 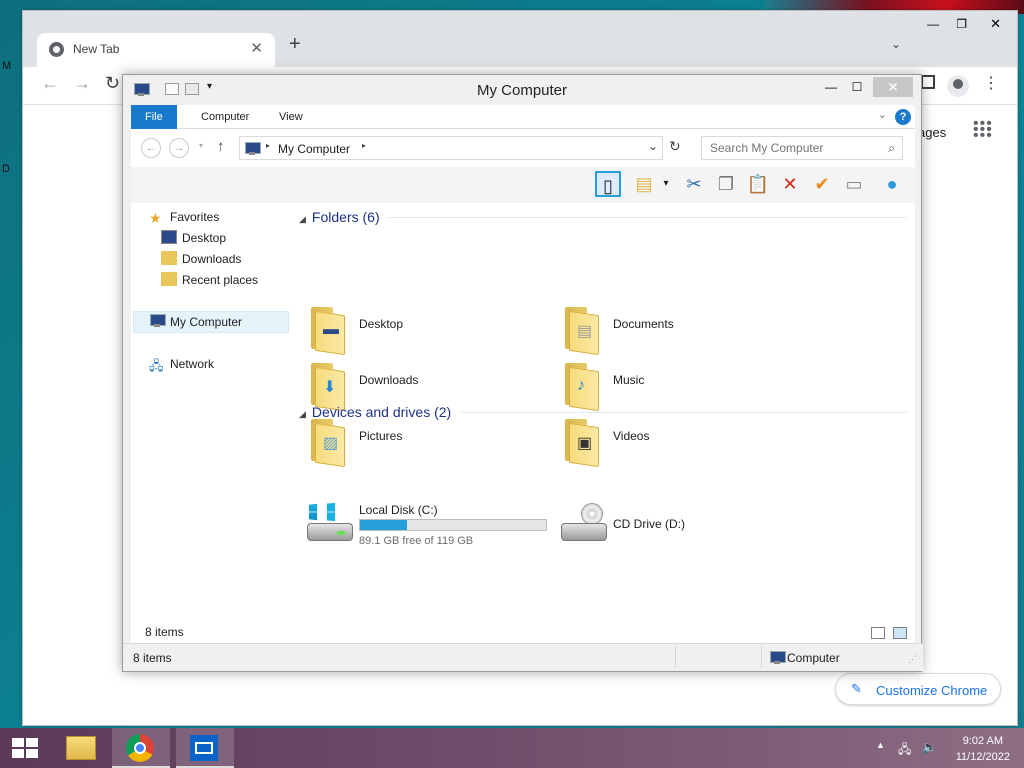 What do you see at coordinates (581, 441) in the screenshot?
I see `folder-icon: ▣` at bounding box center [581, 441].